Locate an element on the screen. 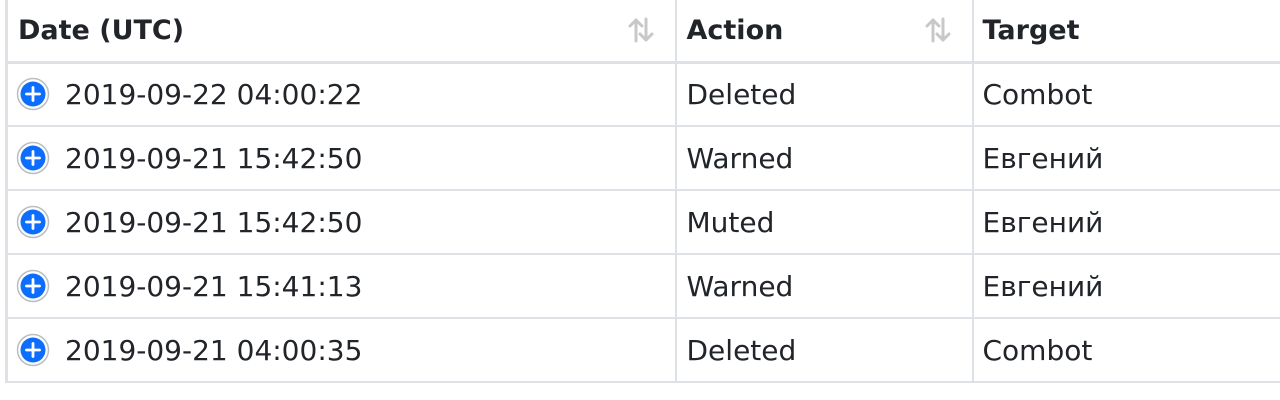 This screenshot has height=400, width=1280. column-header-date: Date (UTC) is located at coordinates (341, 32).